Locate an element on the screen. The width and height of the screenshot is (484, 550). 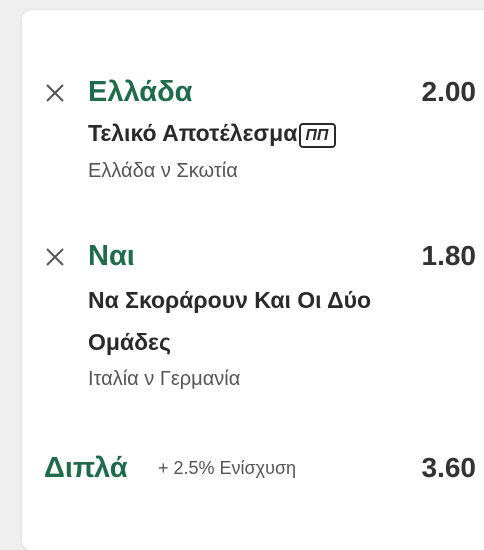
bet-type-label: Διπλά is located at coordinates (86, 468).